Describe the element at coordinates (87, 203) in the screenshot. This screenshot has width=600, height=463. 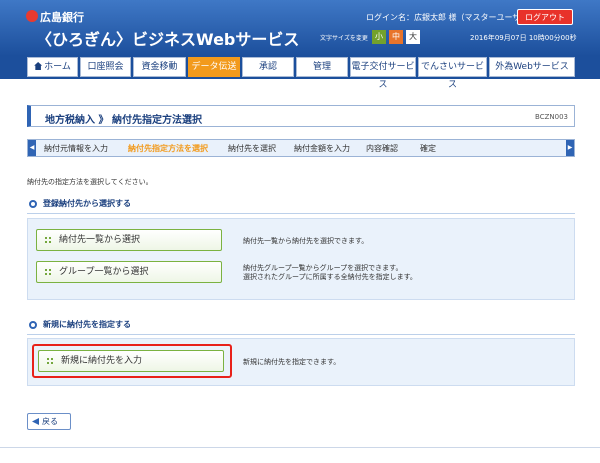
I see `section-heading-label: 登録納付先から選択する` at that location.